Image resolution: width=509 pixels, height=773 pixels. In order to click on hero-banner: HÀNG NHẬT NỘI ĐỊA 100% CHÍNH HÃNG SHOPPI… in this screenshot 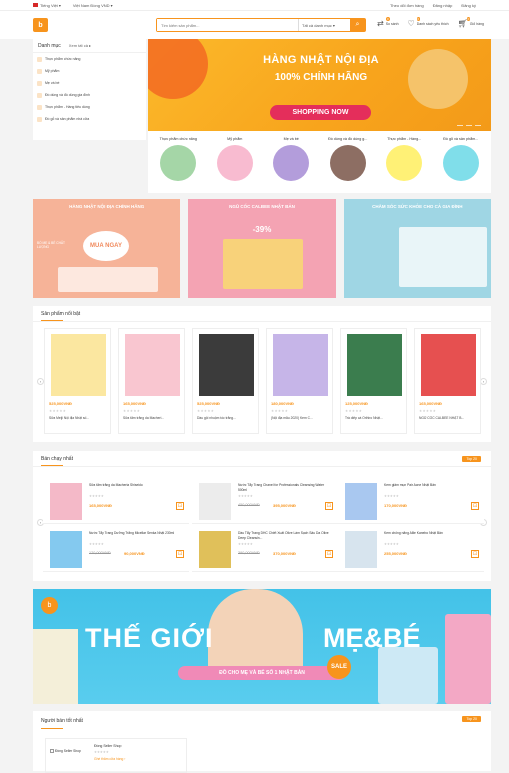, I will do `click(319, 85)`.